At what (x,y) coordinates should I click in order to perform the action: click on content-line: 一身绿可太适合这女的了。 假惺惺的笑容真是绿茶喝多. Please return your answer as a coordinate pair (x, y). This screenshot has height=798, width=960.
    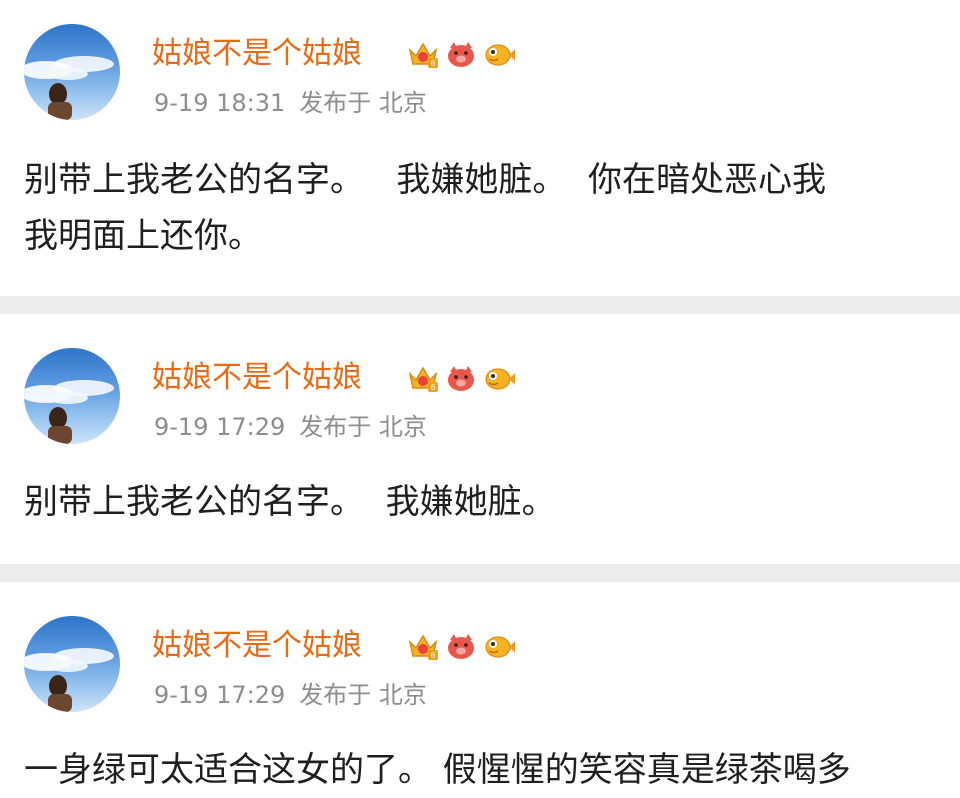
    Looking at the image, I should click on (437, 770).